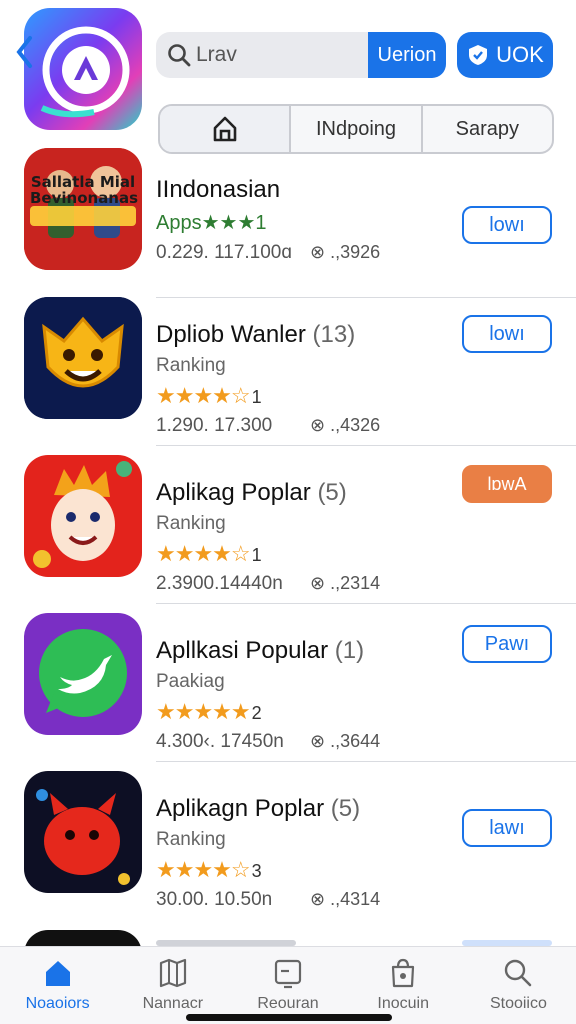  Describe the element at coordinates (219, 583) in the screenshot. I see `app-downloads: 2.3900.14440n` at that location.